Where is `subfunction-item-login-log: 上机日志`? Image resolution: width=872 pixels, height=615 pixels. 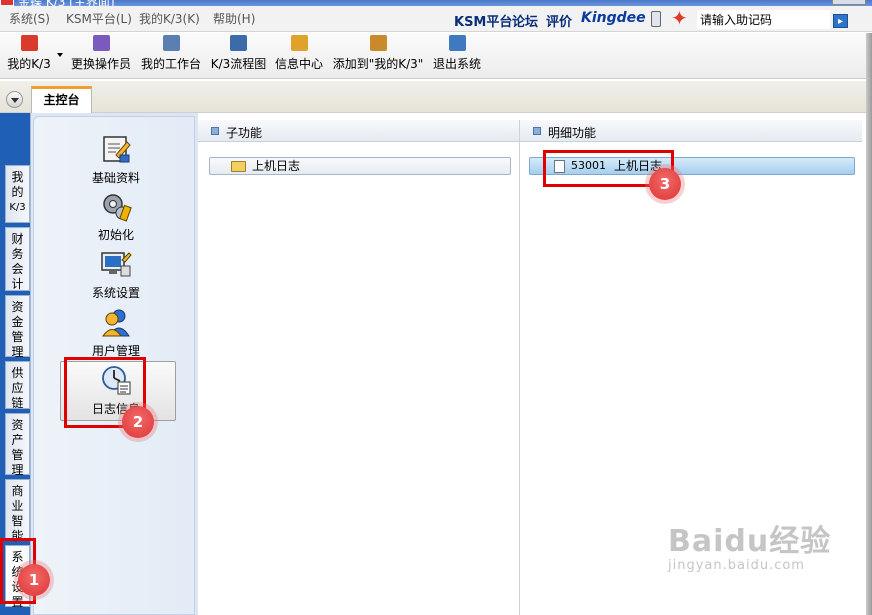 subfunction-item-login-log: 上机日志 is located at coordinates (360, 166).